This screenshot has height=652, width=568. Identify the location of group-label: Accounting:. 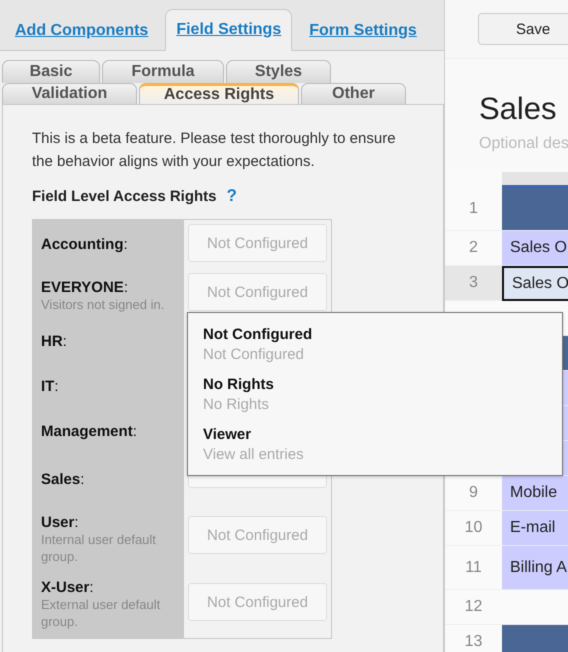
(85, 244).